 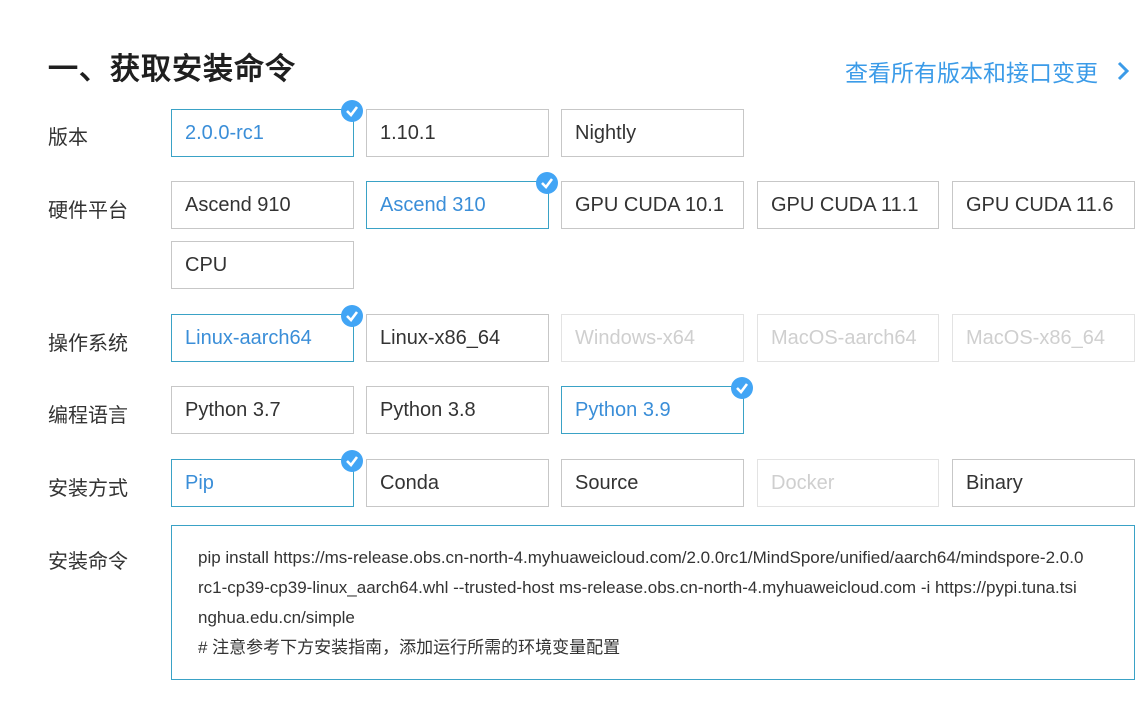 I want to click on option-hw-gpu-cuda-10-1: GPU CUDA 10.1, so click(x=652, y=205).